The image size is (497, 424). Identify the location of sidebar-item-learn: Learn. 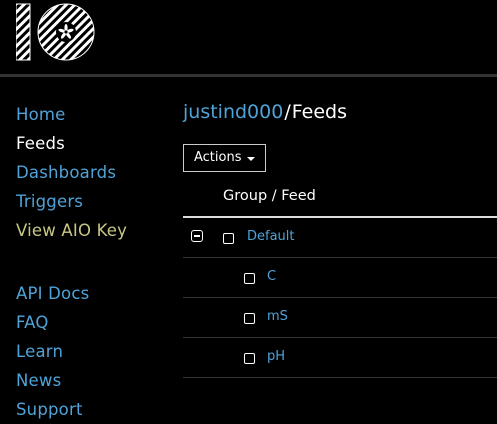
(91, 351).